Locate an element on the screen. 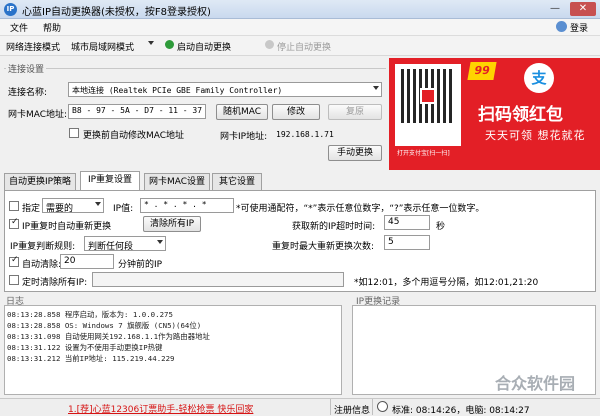 This screenshot has width=600, height=416. mac-label: 网卡MAC地址: is located at coordinates (38, 115).